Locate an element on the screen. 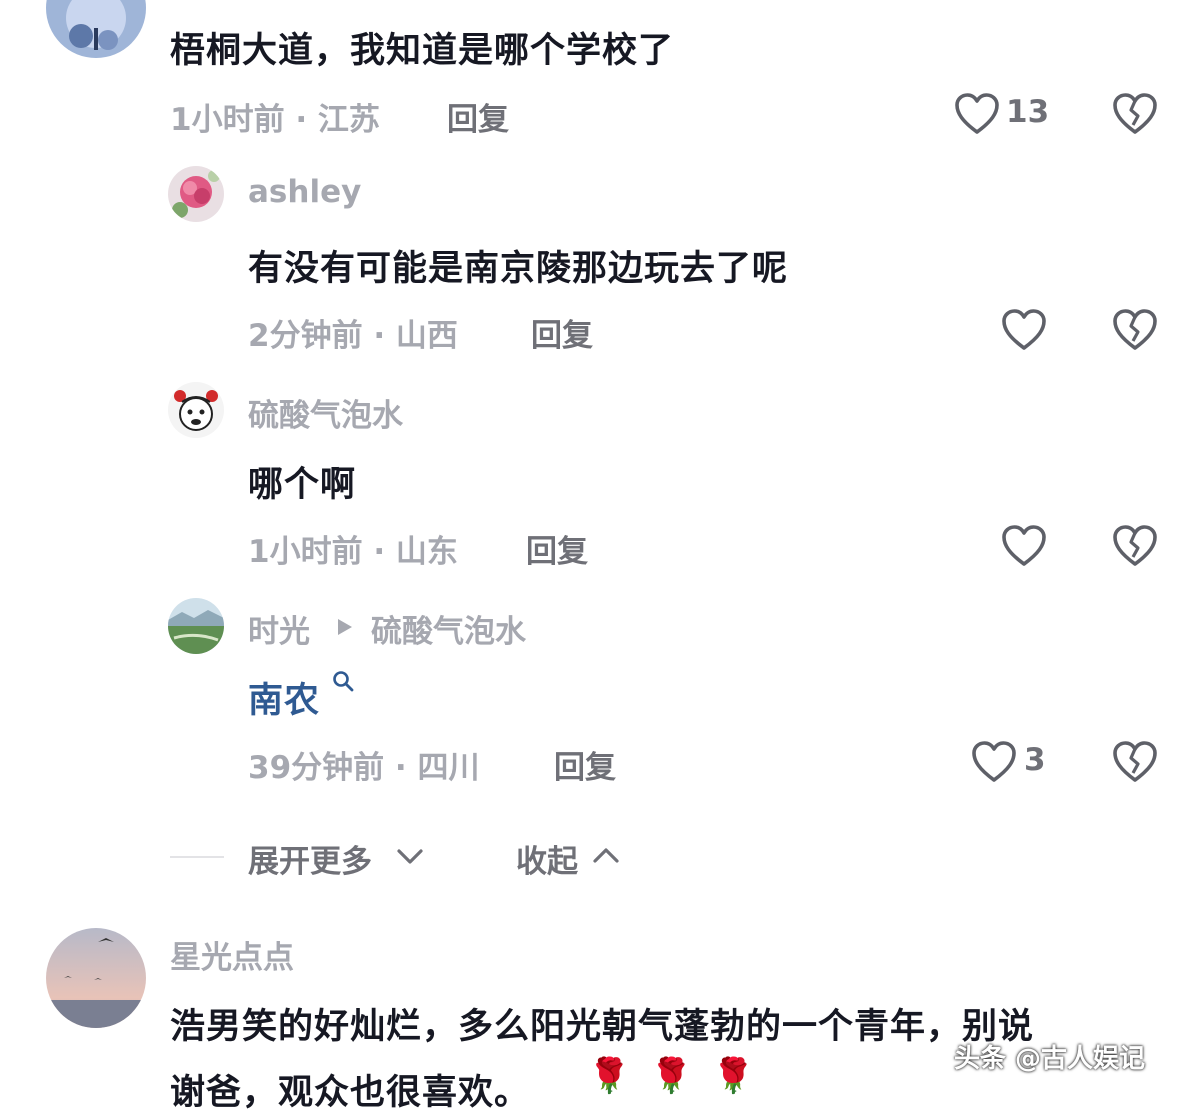  flower-avatar-icon is located at coordinates (196, 194).